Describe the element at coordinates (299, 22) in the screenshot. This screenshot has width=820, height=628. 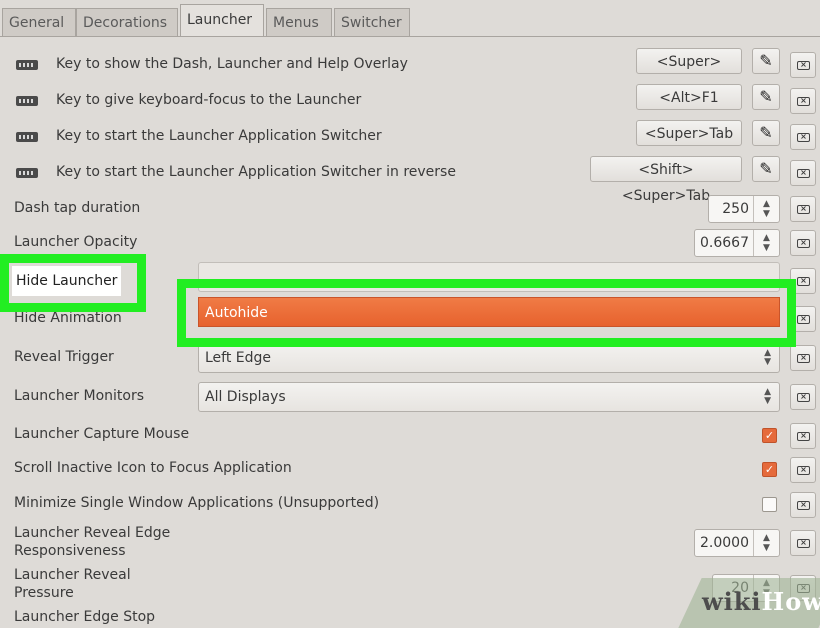
I see `tab-menus: Menus` at that location.